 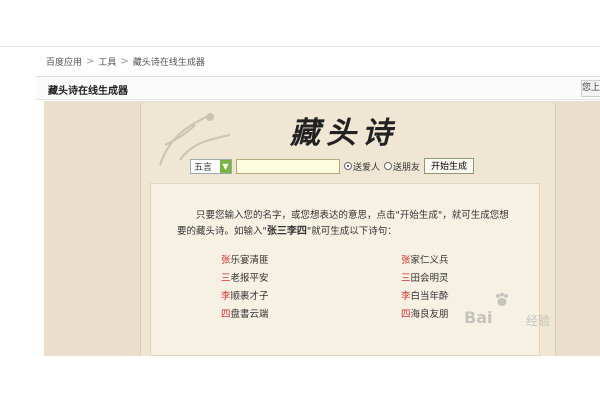 I want to click on poem-line: 四盘書云端, so click(x=245, y=315).